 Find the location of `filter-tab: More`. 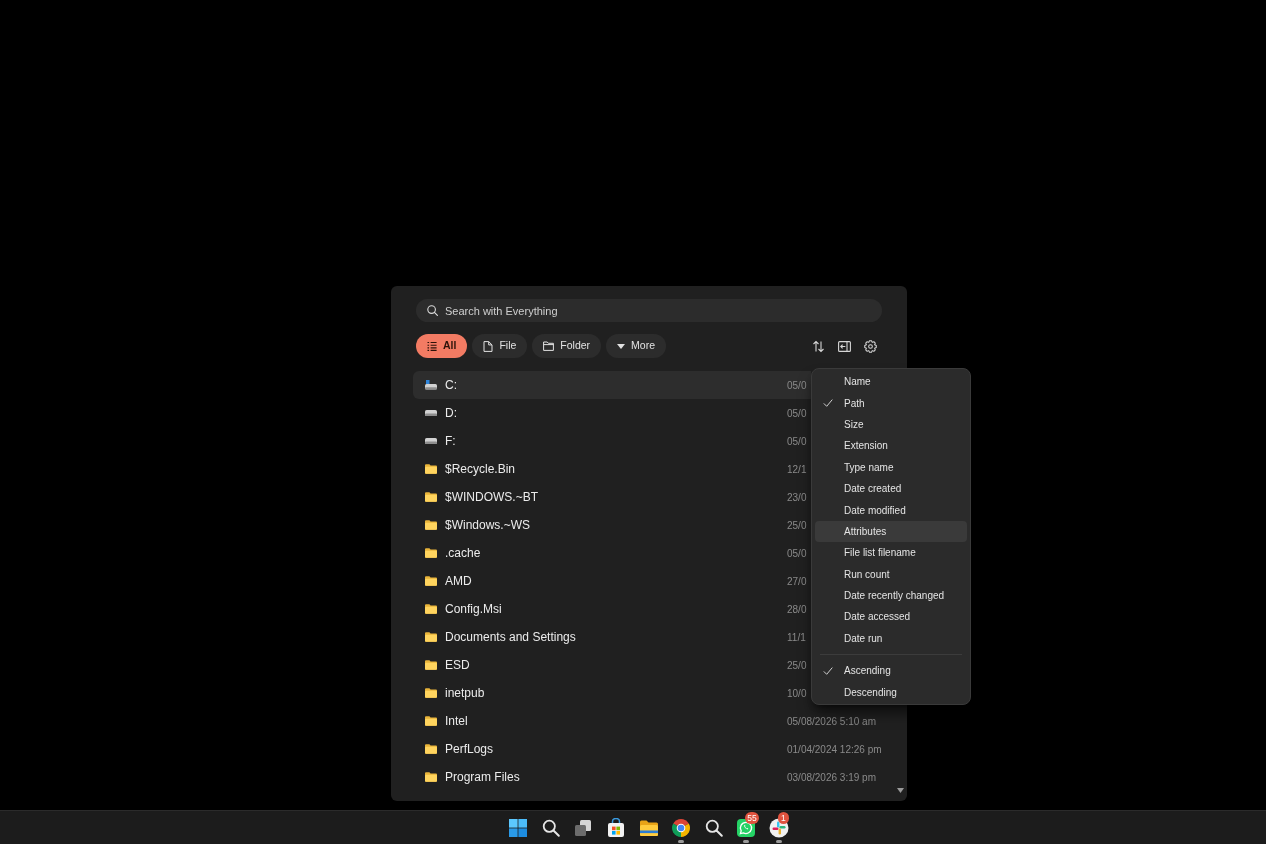

filter-tab: More is located at coordinates (636, 346).